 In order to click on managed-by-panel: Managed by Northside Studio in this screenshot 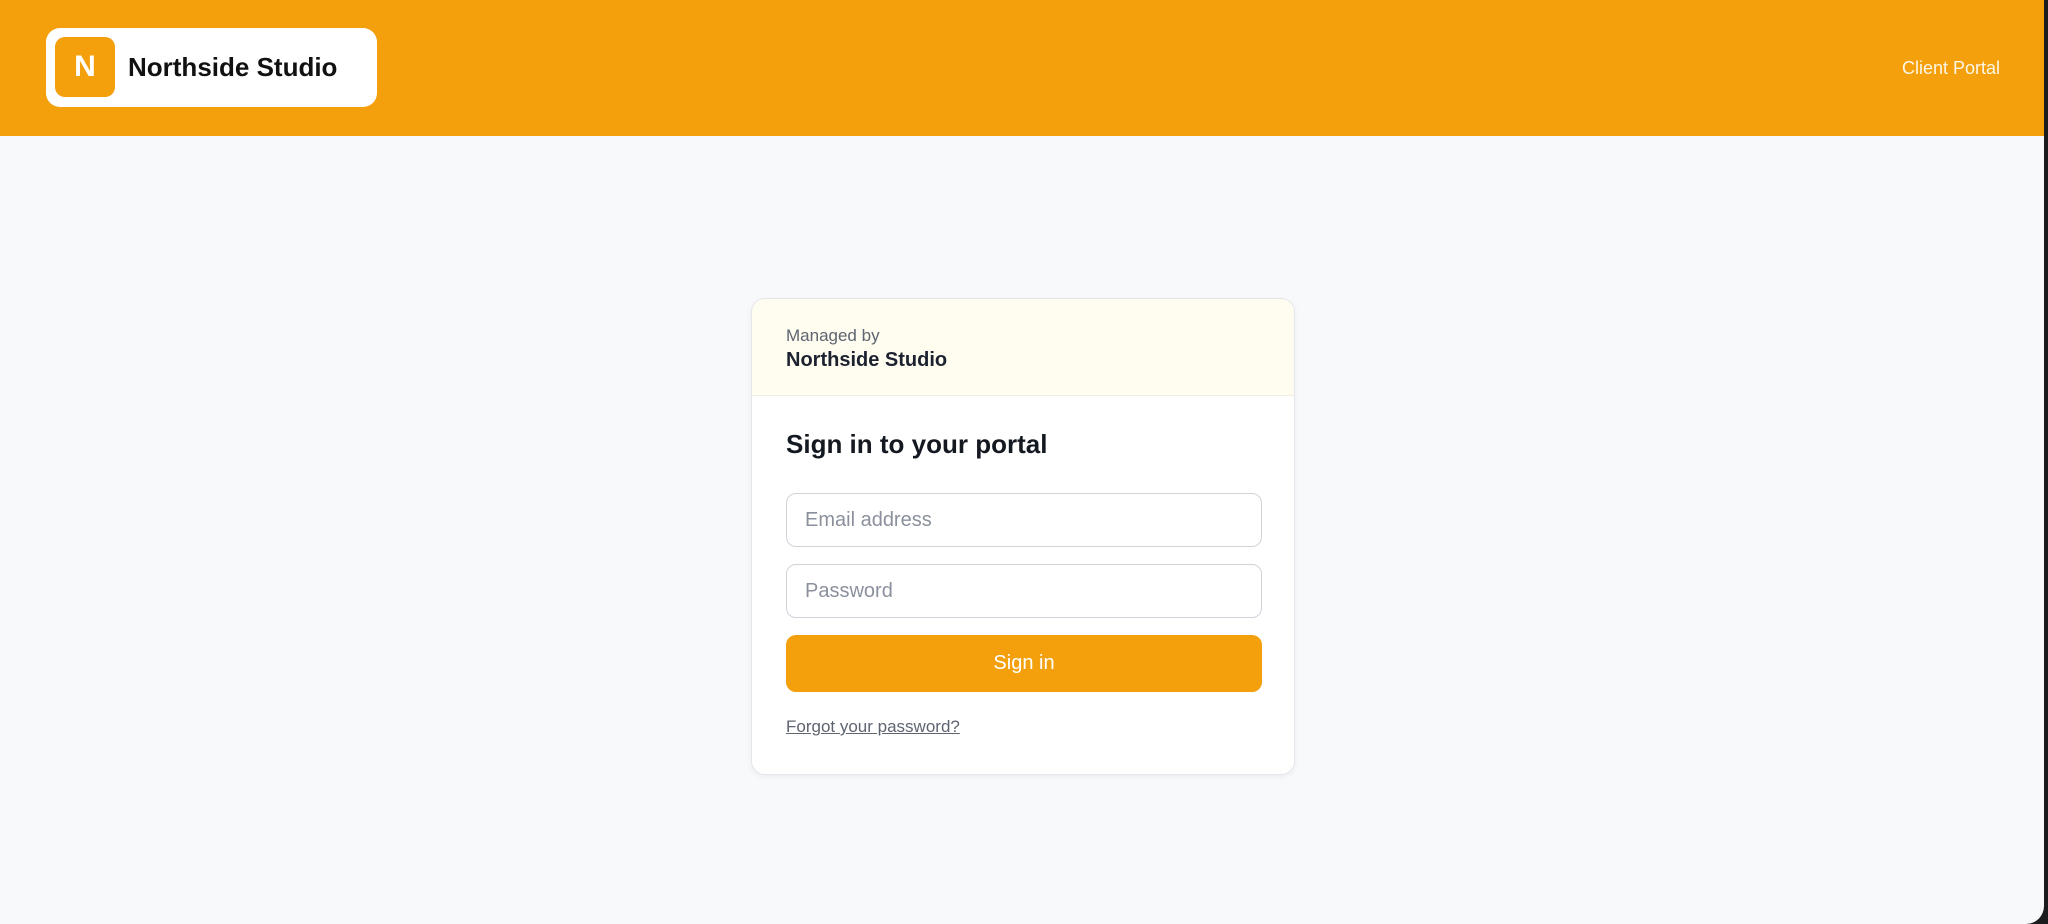, I will do `click(1023, 347)`.